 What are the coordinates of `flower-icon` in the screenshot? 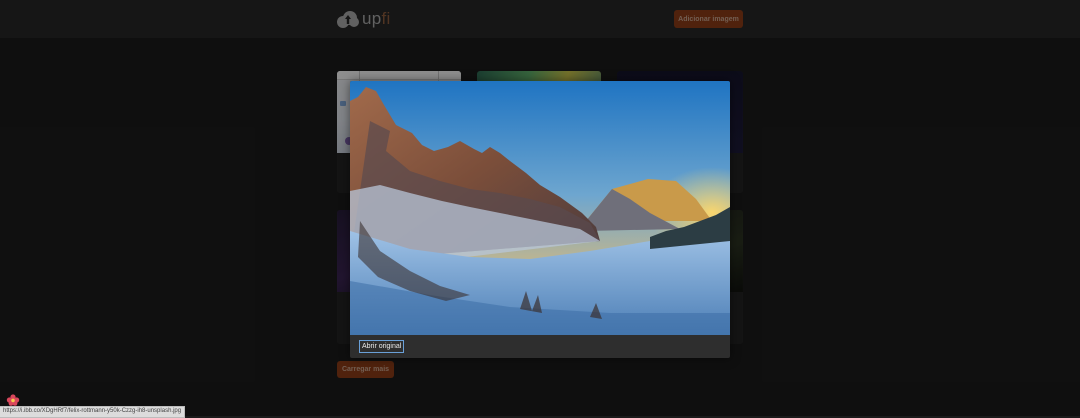 It's located at (13, 400).